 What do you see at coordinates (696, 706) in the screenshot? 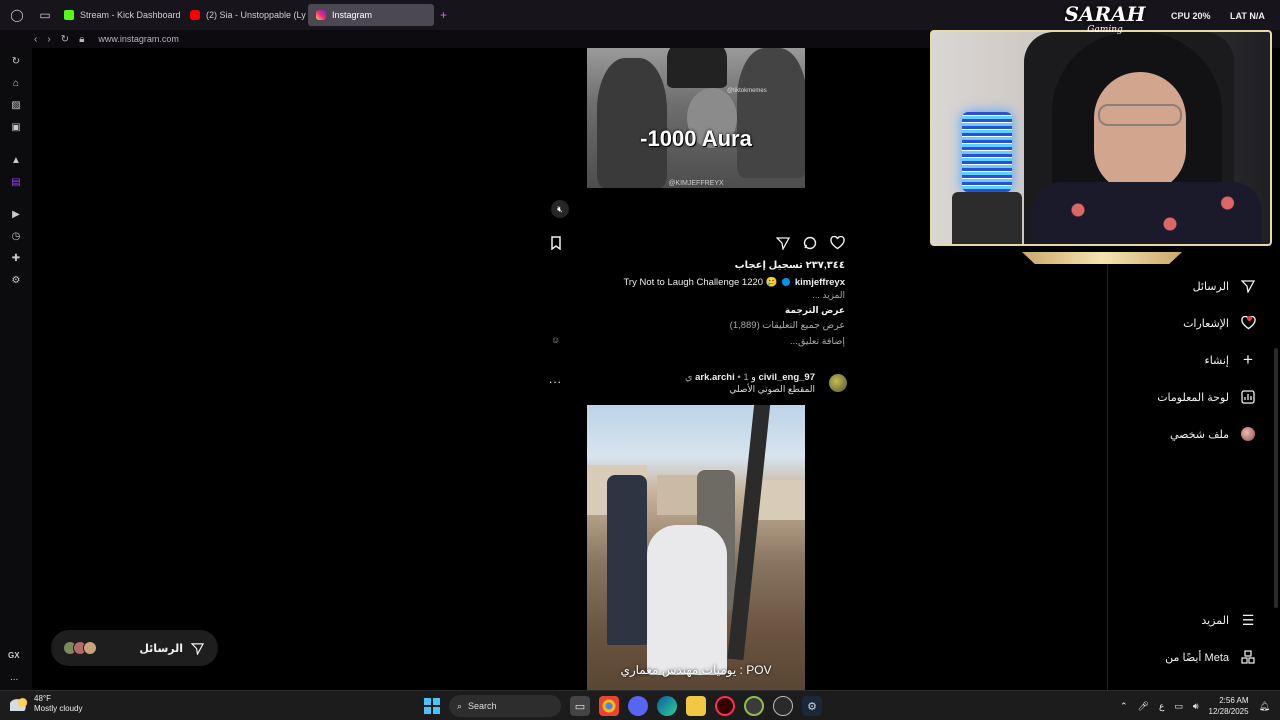
I see `file-explorer-icon` at bounding box center [696, 706].